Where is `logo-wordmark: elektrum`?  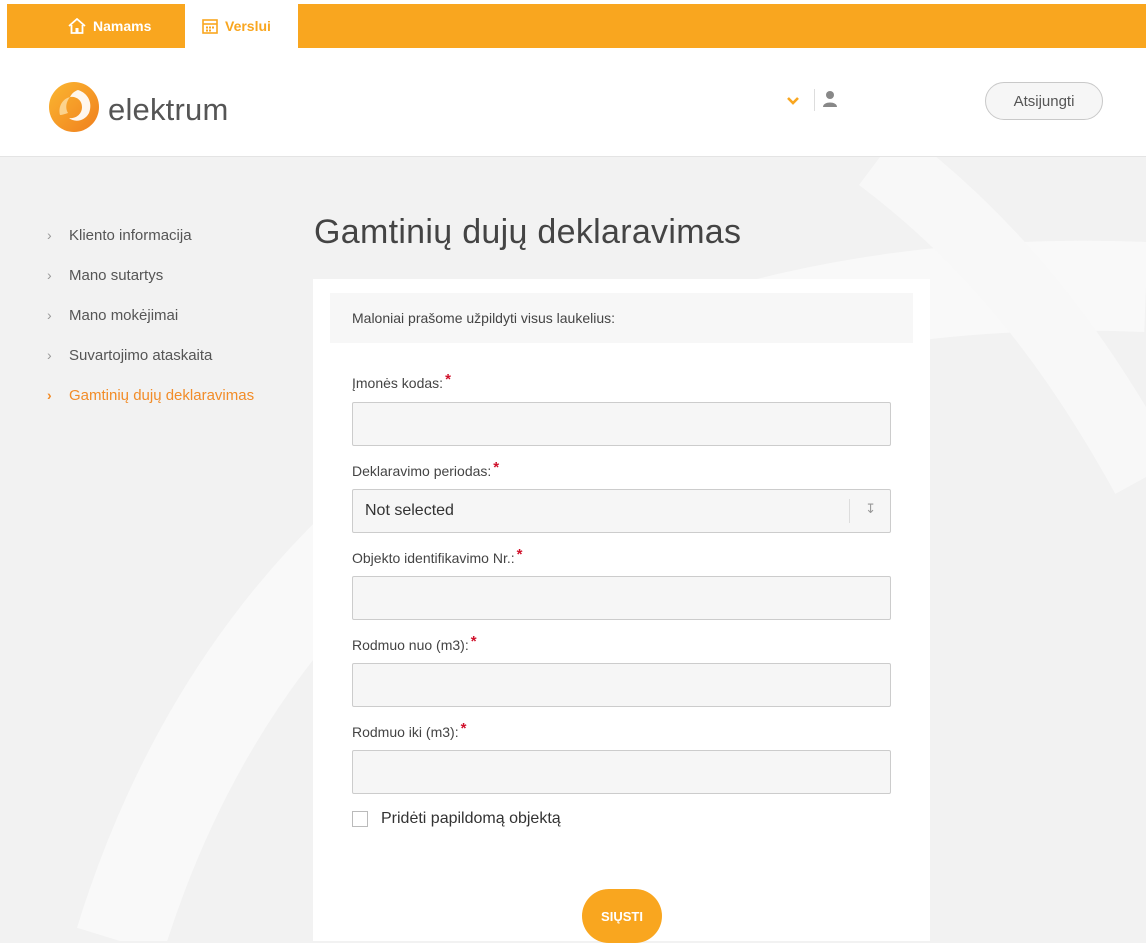 logo-wordmark: elektrum is located at coordinates (168, 109).